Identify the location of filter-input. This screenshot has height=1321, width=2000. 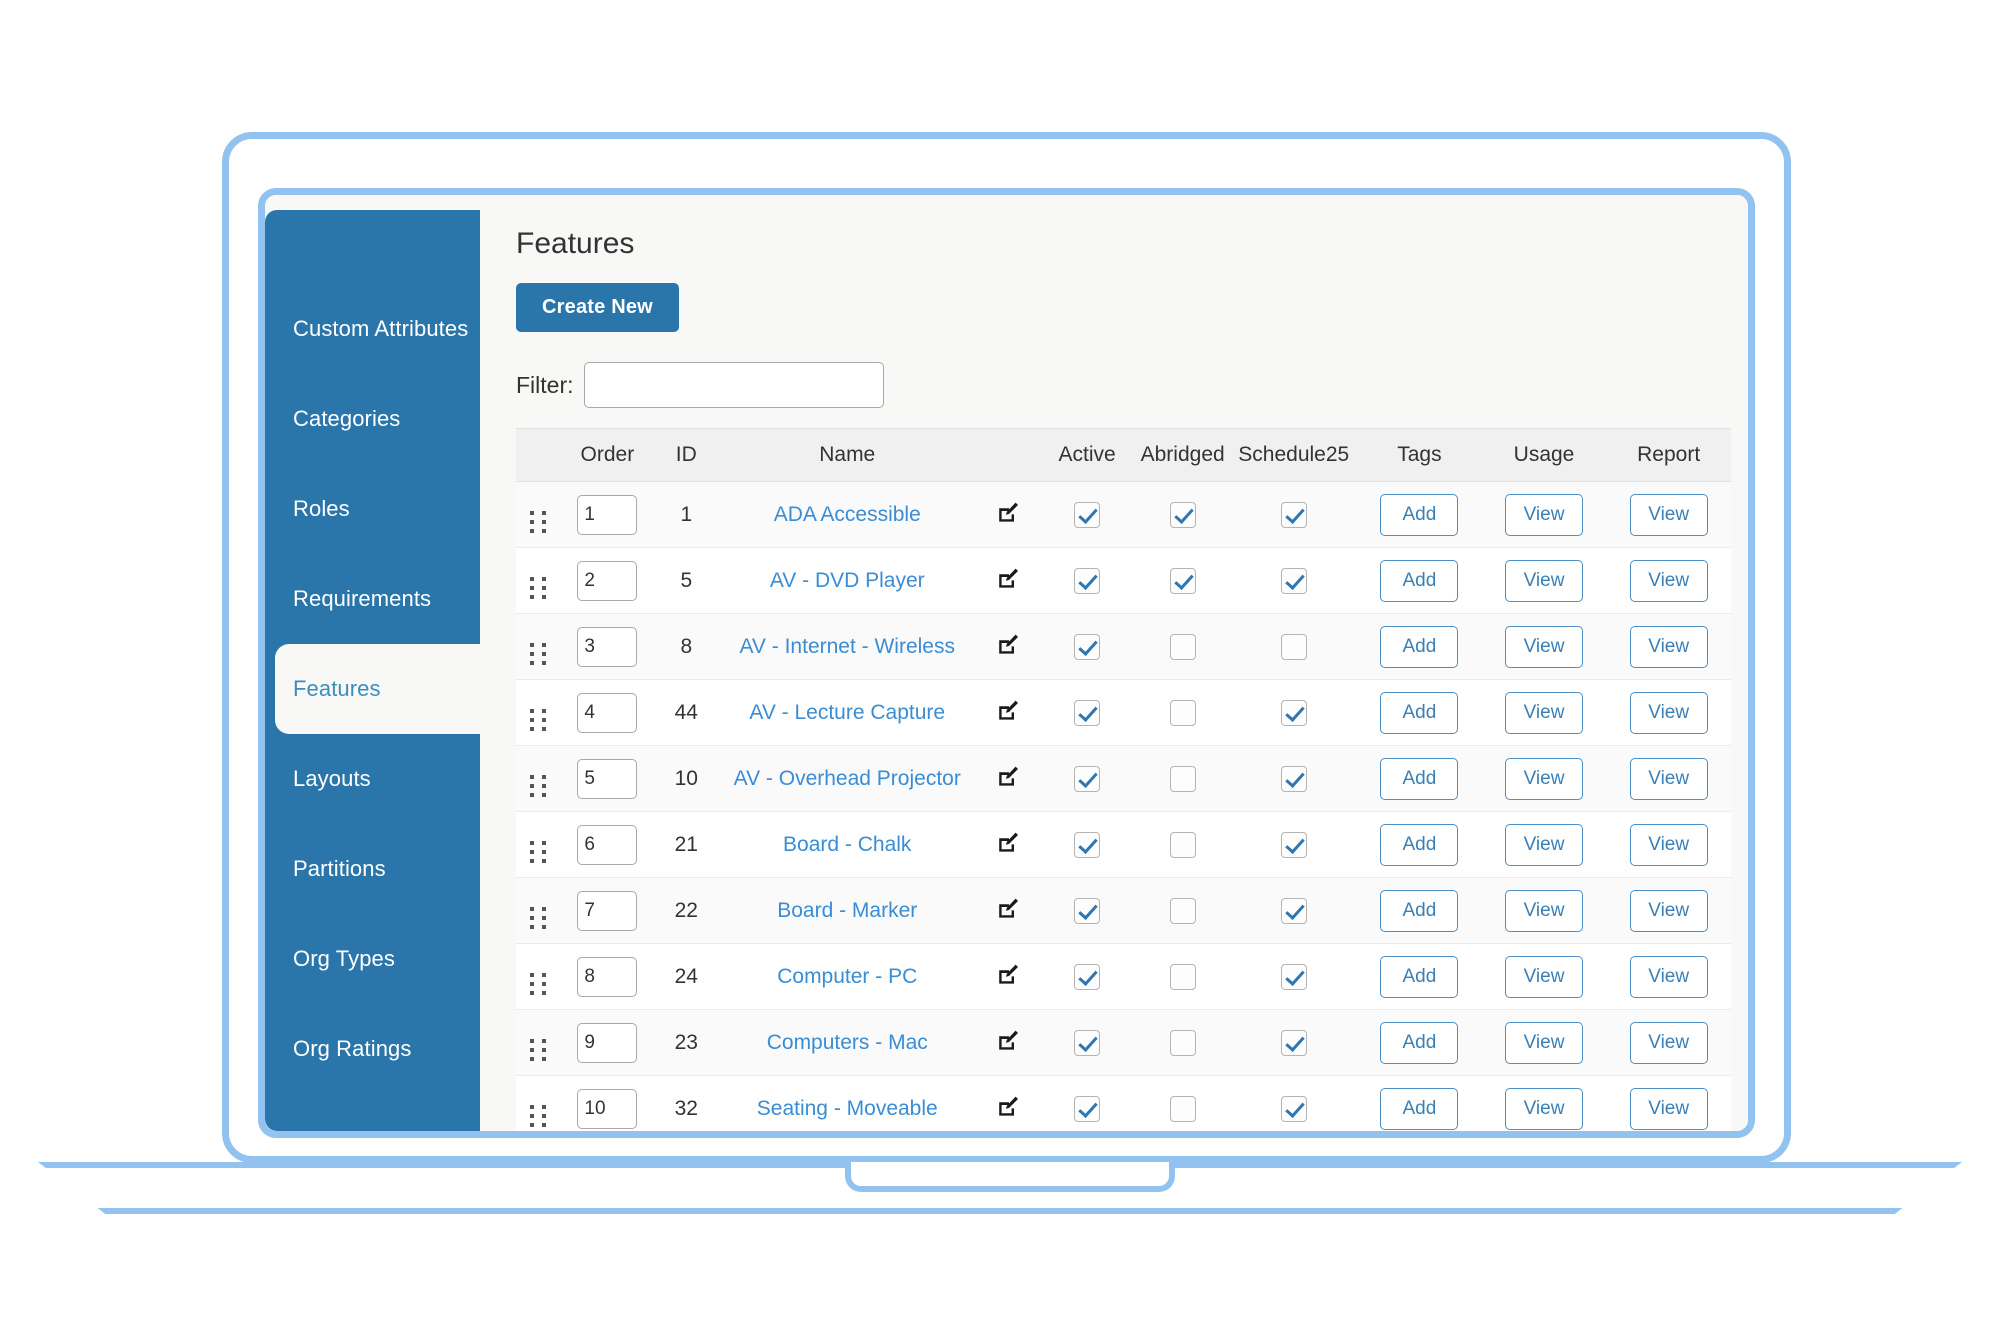
(733, 385).